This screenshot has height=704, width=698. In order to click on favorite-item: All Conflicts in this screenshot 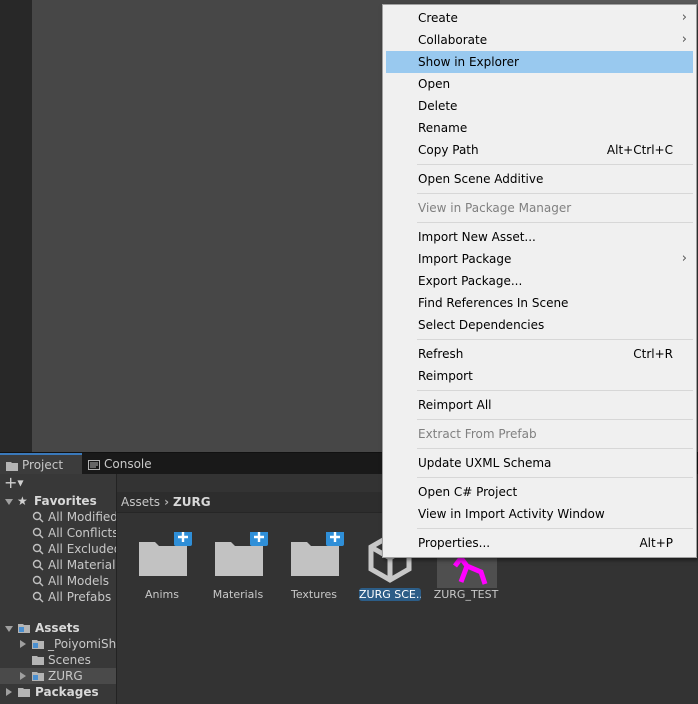, I will do `click(58, 533)`.